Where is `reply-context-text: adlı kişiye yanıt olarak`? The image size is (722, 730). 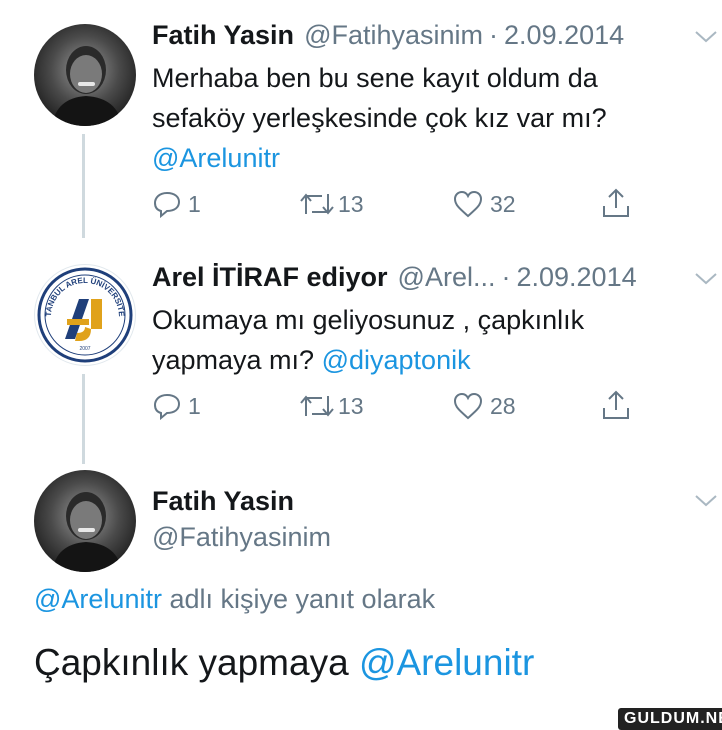 reply-context-text: adlı kişiye yanıt olarak is located at coordinates (302, 599).